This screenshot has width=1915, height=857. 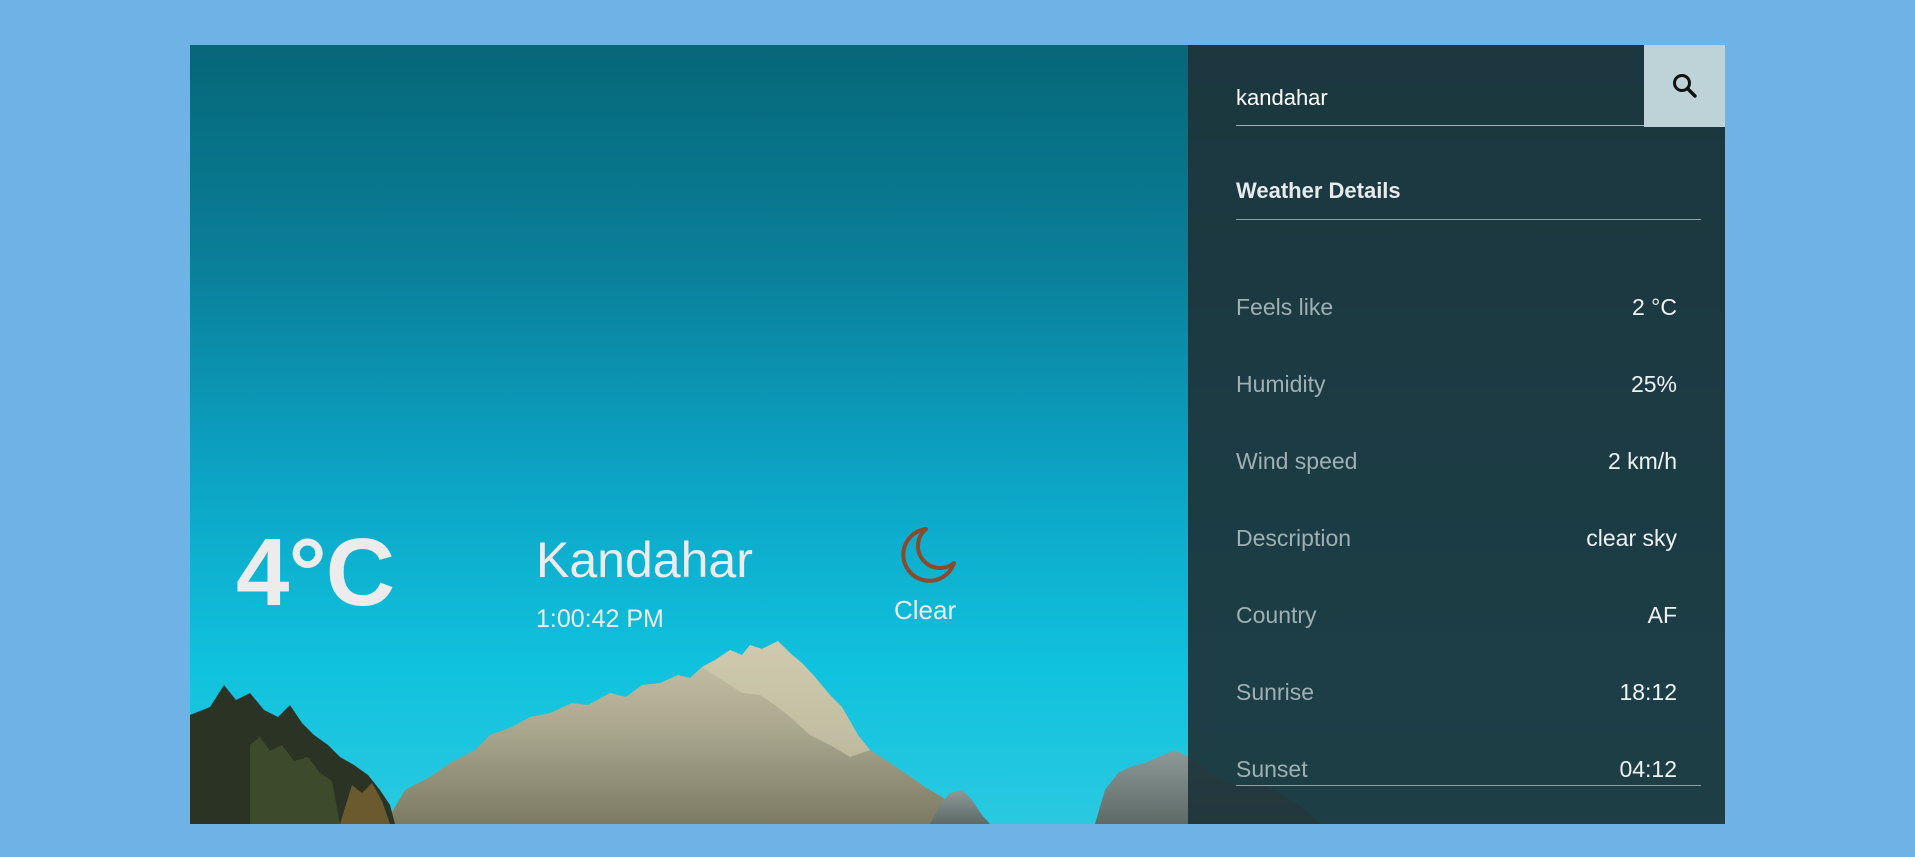 I want to click on detail-row-sunrise: Sunrise 18:12, so click(x=1468, y=717).